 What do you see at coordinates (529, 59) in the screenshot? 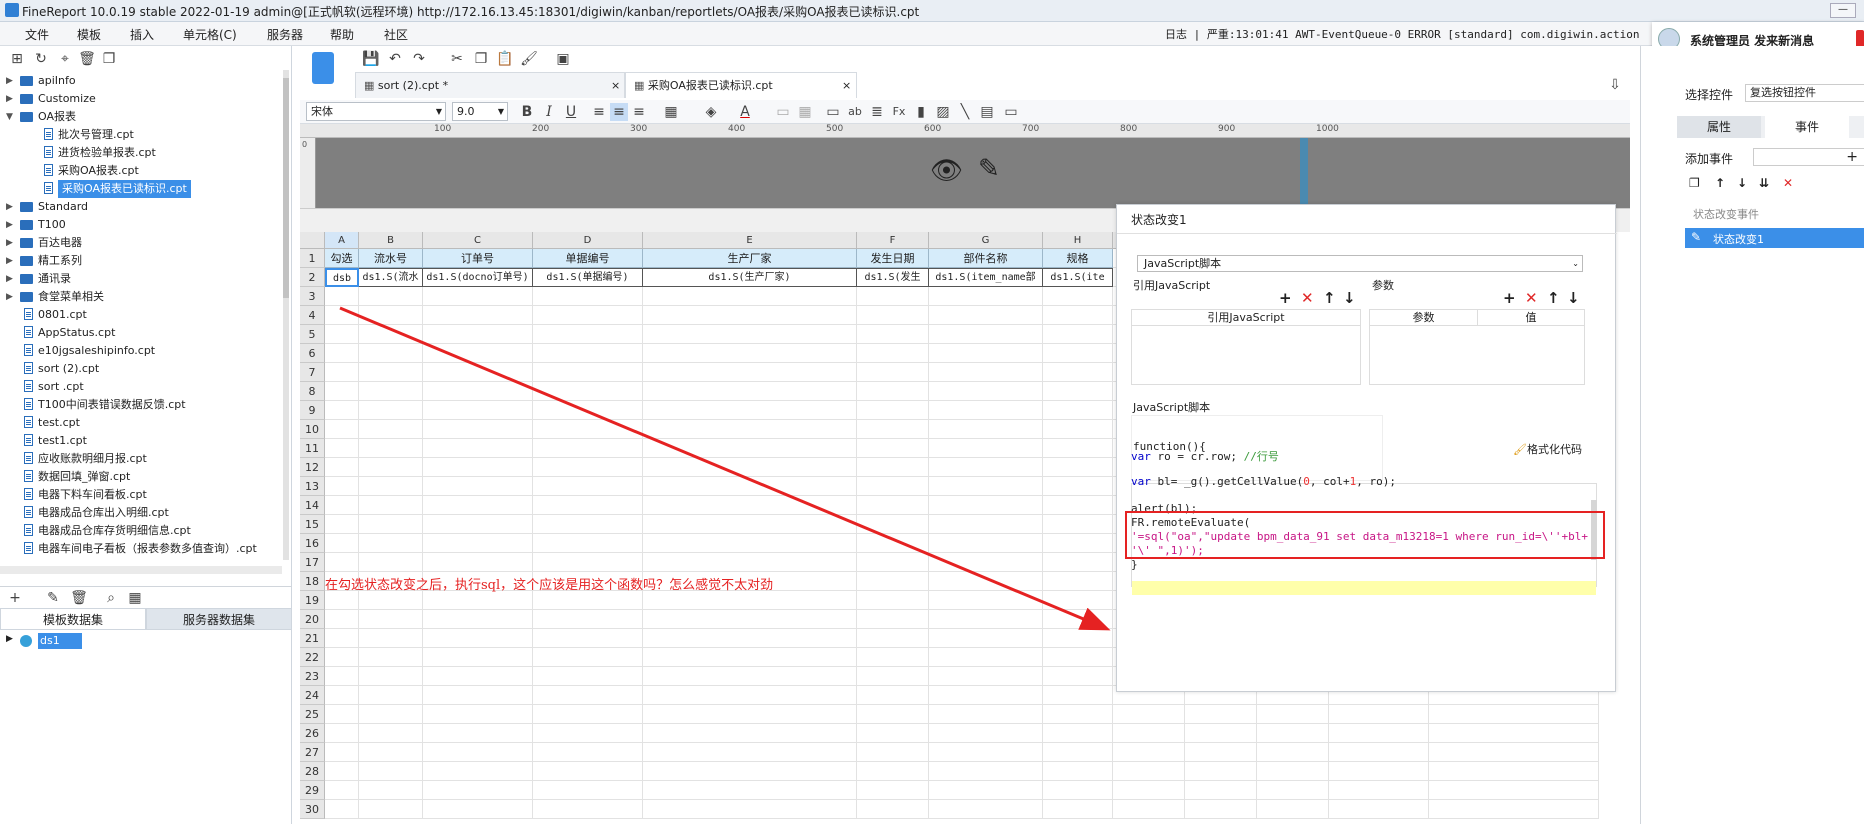
I see `format-painter-icon: 🖌` at bounding box center [529, 59].